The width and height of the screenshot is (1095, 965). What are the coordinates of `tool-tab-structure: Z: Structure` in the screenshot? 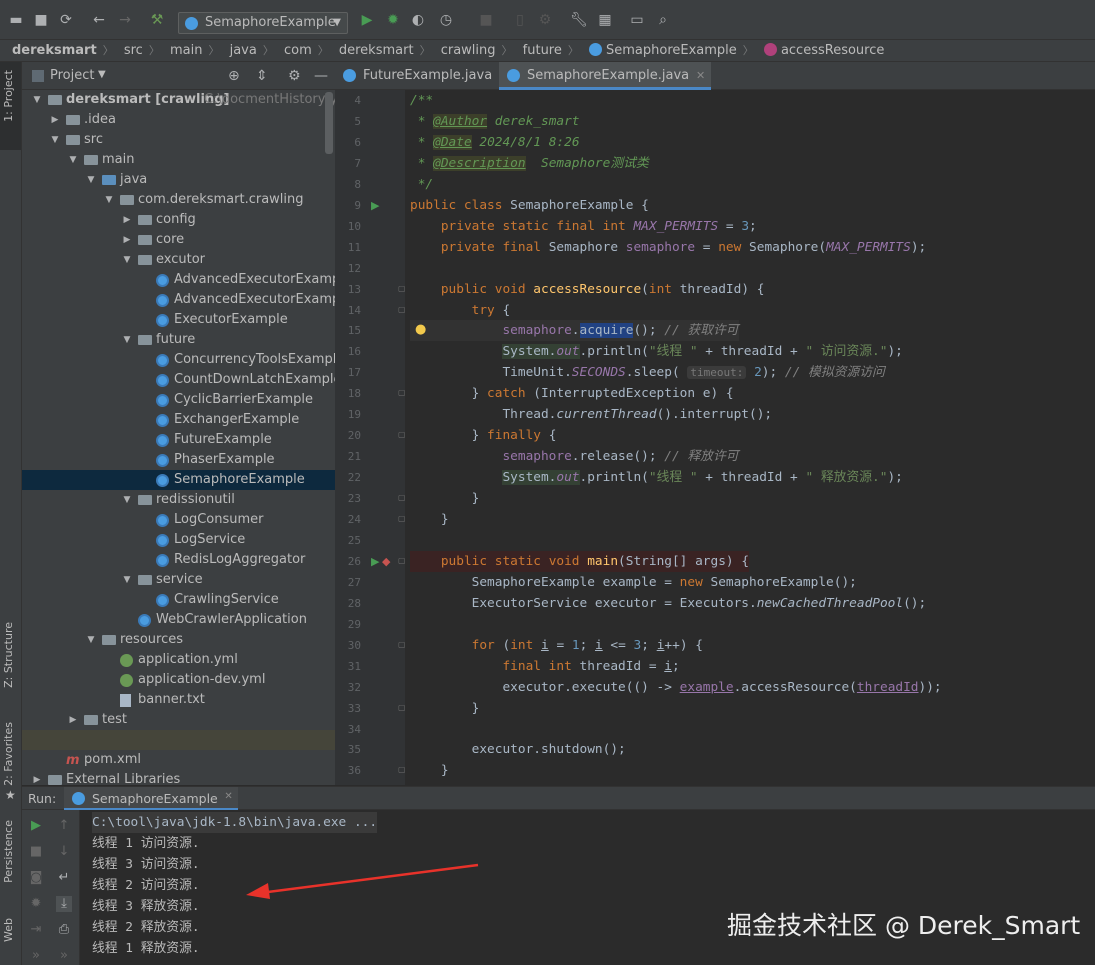 It's located at (8, 655).